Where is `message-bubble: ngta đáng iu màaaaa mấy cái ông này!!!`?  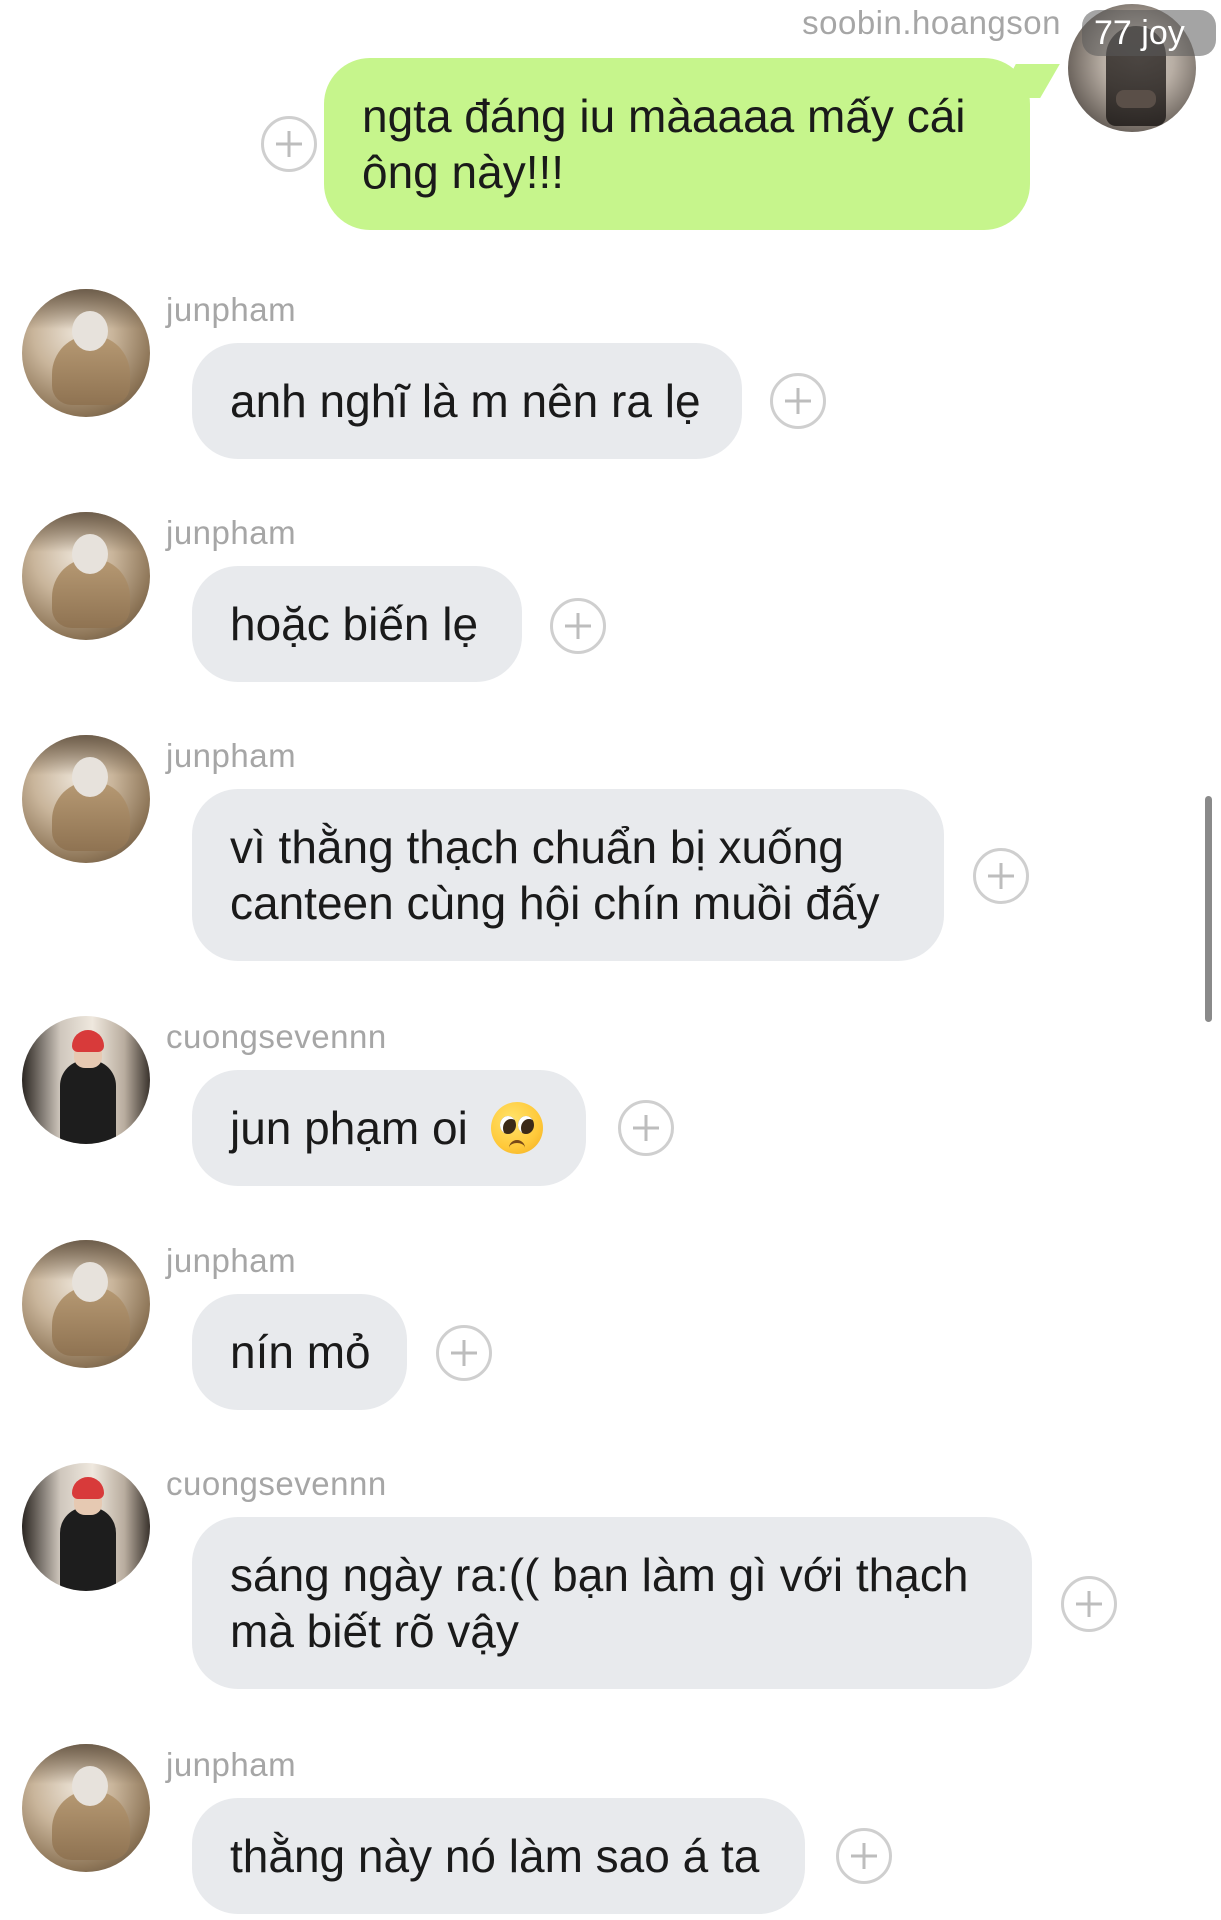 message-bubble: ngta đáng iu màaaaa mấy cái ông này!!! is located at coordinates (692, 144).